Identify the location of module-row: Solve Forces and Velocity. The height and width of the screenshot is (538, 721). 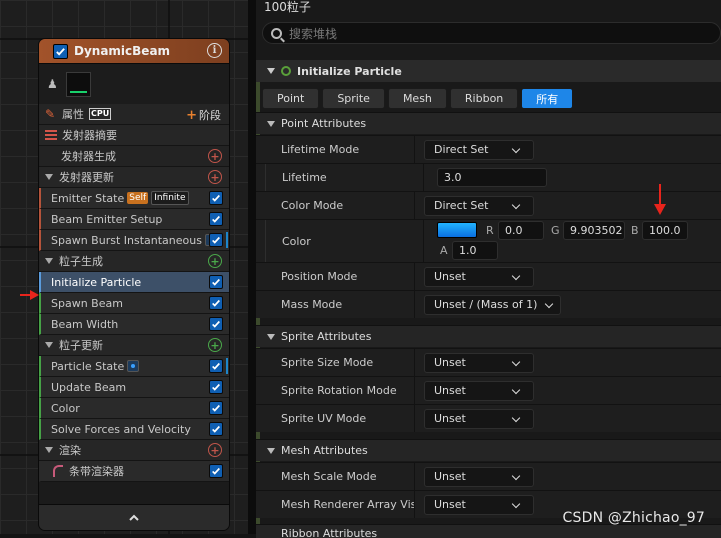
(134, 429).